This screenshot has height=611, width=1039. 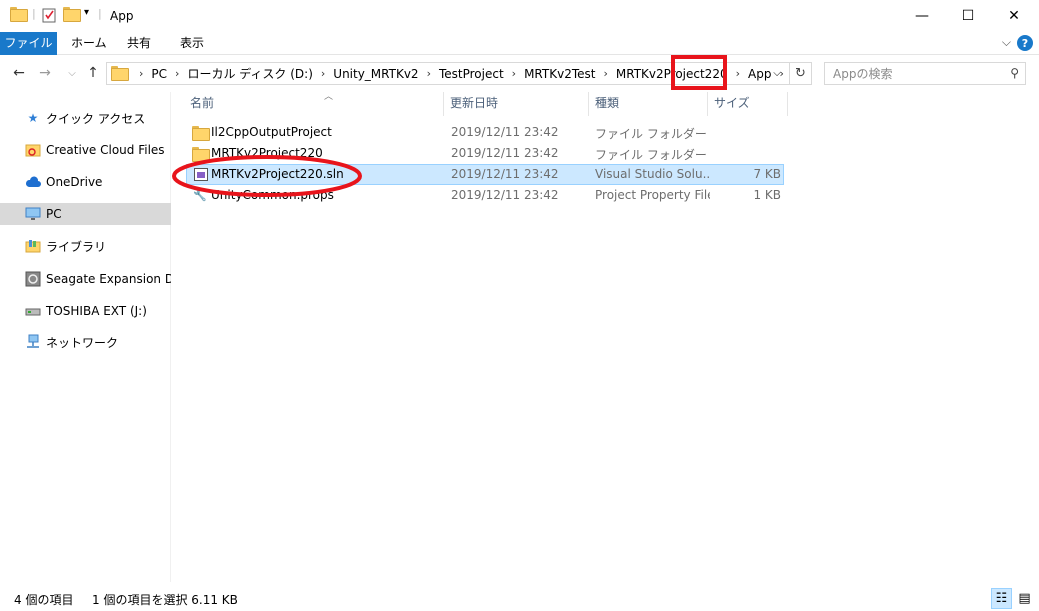 I want to click on file-name: MRTKv2Project220.sln, so click(x=277, y=174).